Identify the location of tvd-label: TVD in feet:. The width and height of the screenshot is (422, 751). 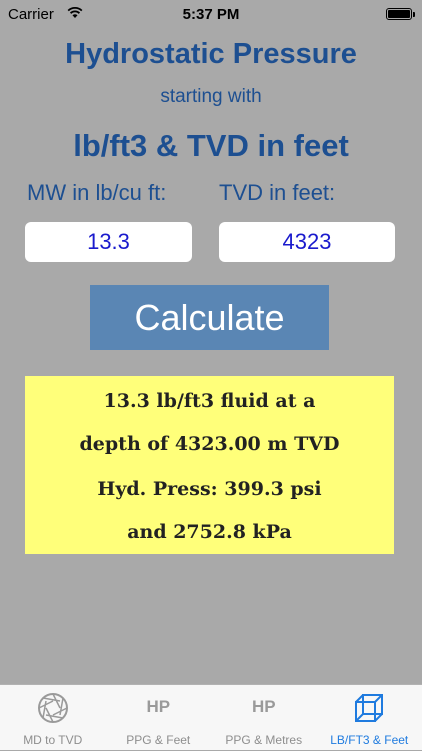
(277, 193).